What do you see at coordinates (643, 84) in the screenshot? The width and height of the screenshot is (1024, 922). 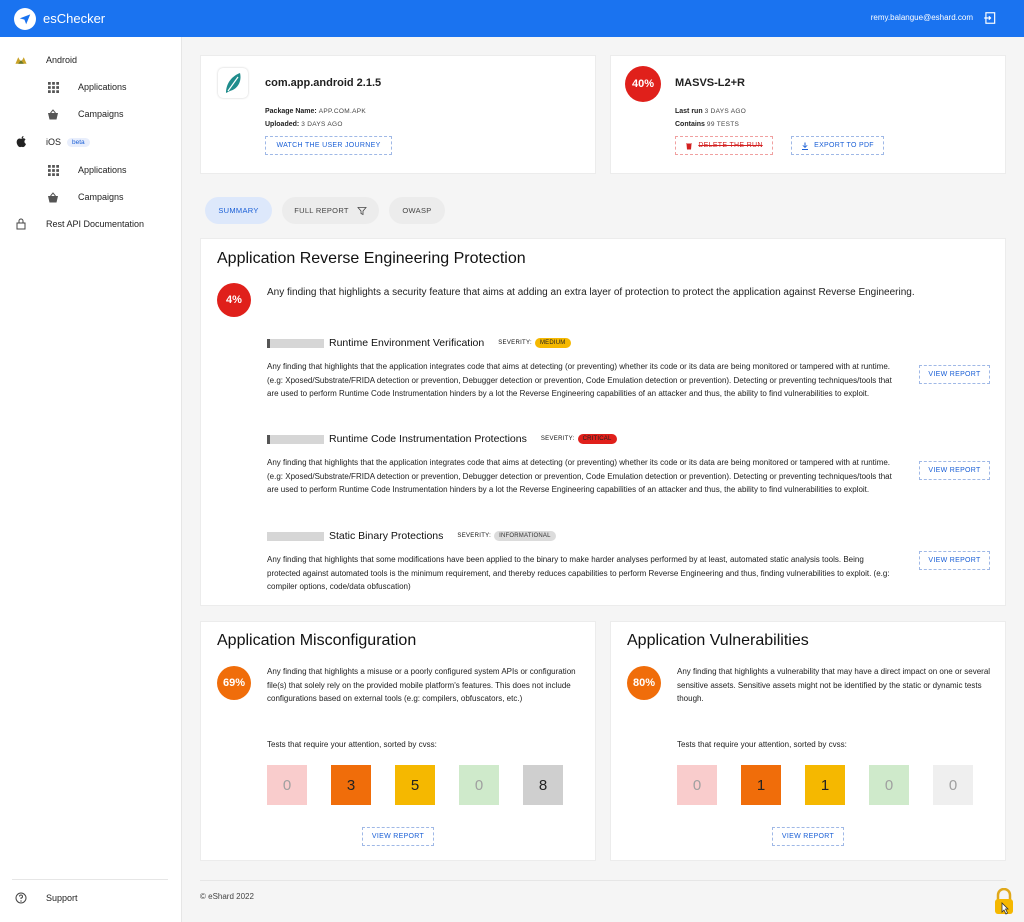 I see `run-score-badge: 40%` at bounding box center [643, 84].